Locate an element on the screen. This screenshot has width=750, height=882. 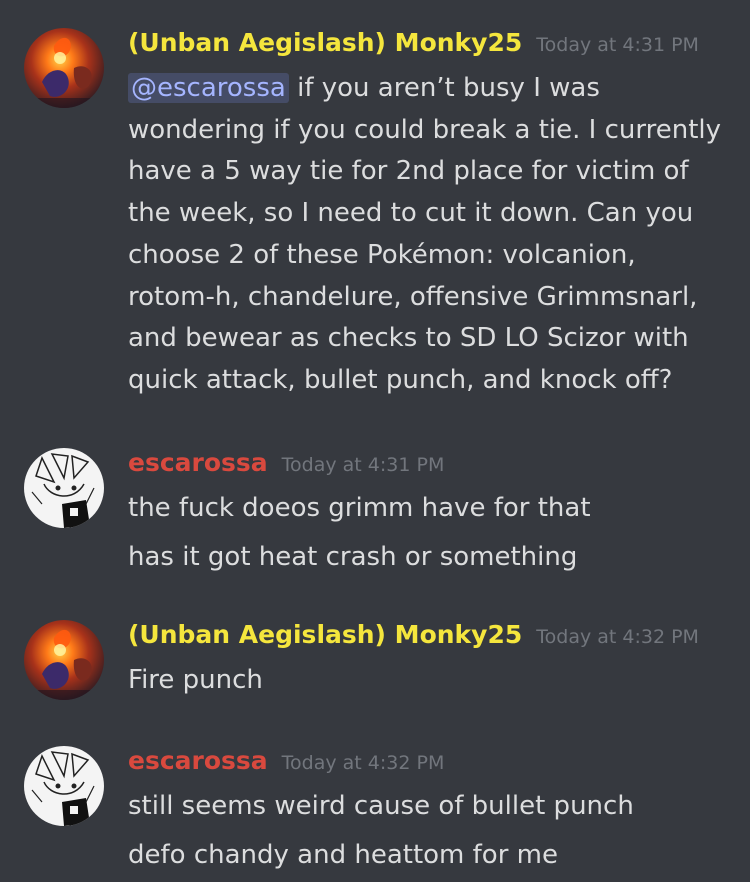
message-text: if you aren’t busy I was is located at coordinates (444, 88).